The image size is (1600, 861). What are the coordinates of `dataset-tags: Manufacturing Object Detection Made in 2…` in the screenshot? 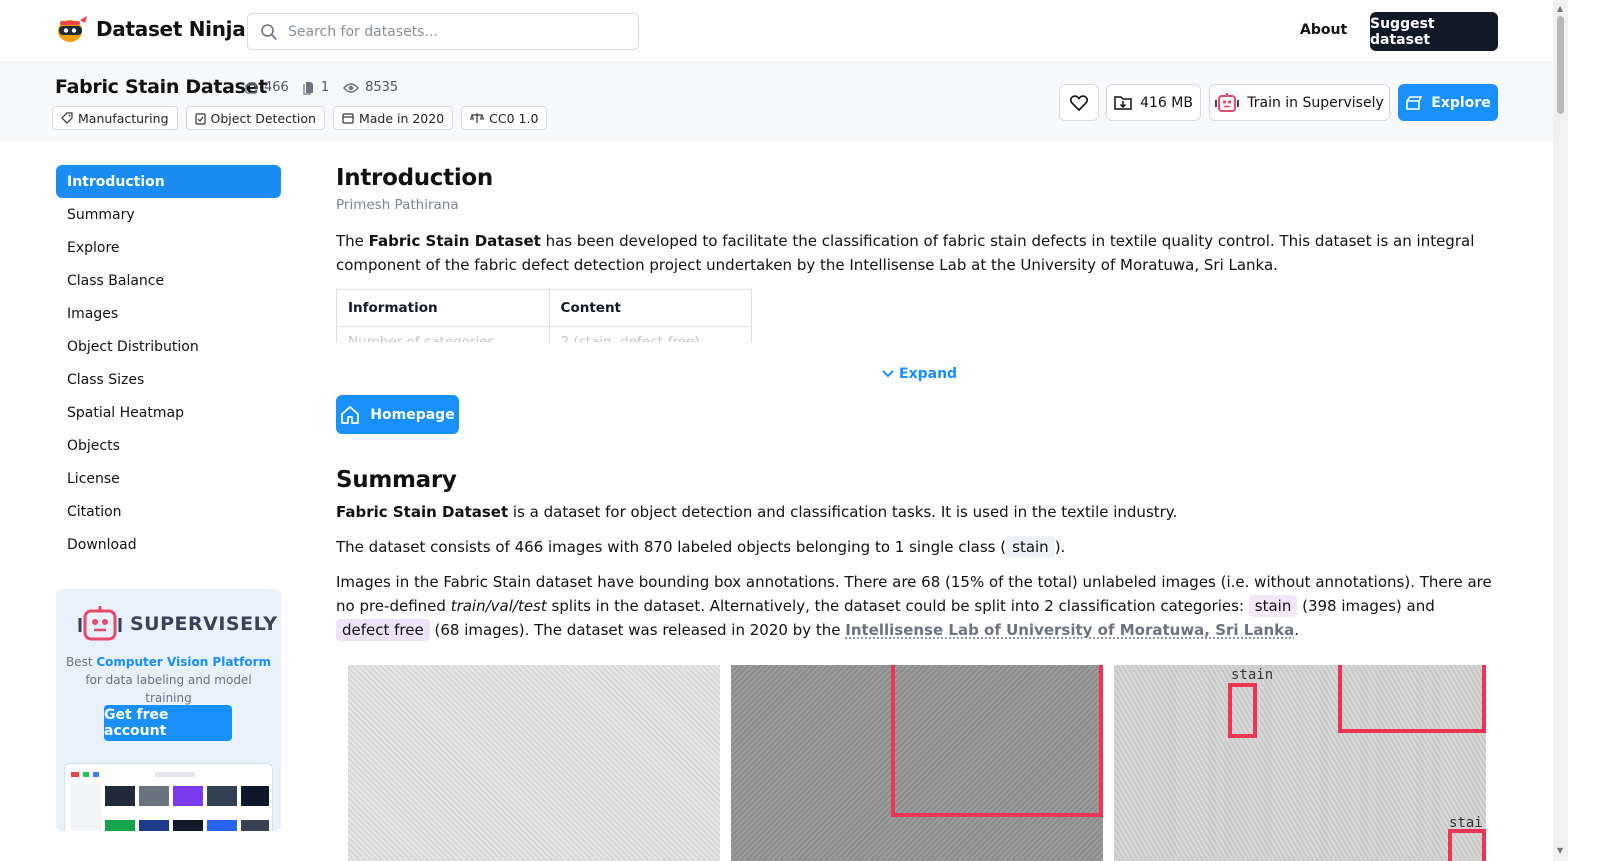 It's located at (300, 118).